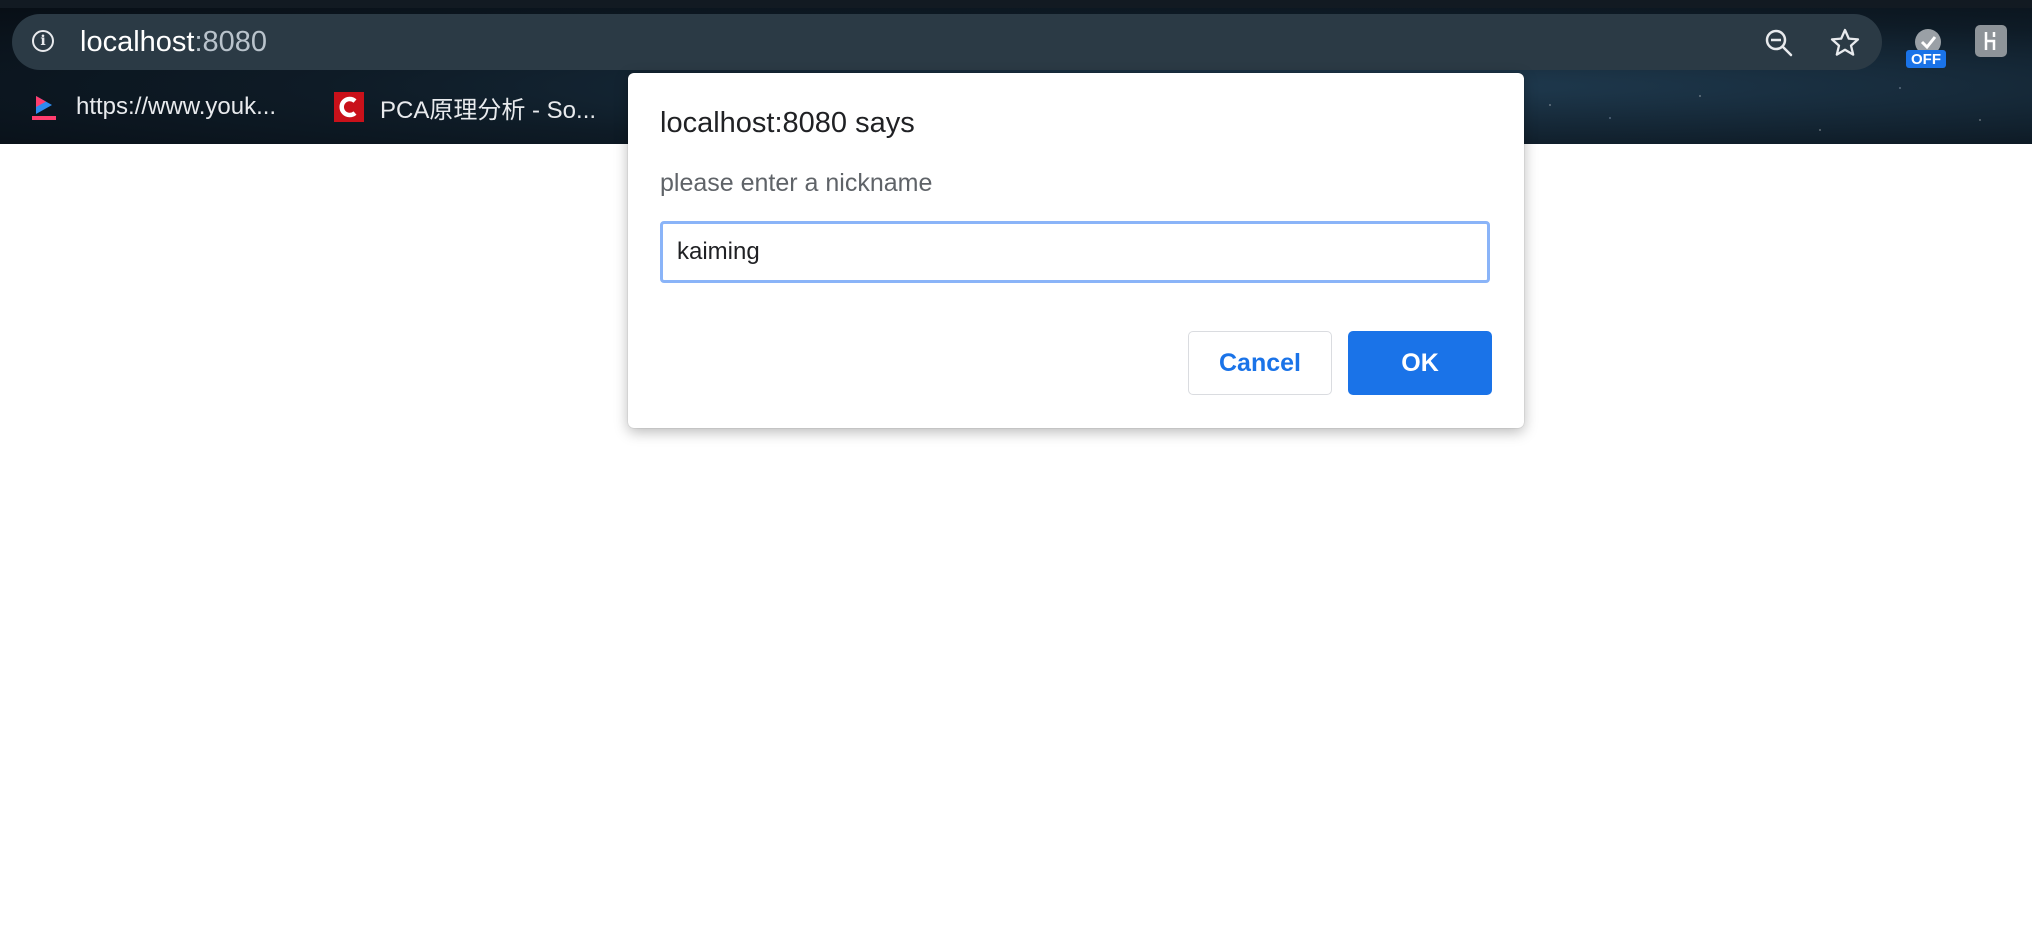 This screenshot has width=2032, height=934. Describe the element at coordinates (1926, 48) in the screenshot. I see `extension-icon: OFF` at that location.